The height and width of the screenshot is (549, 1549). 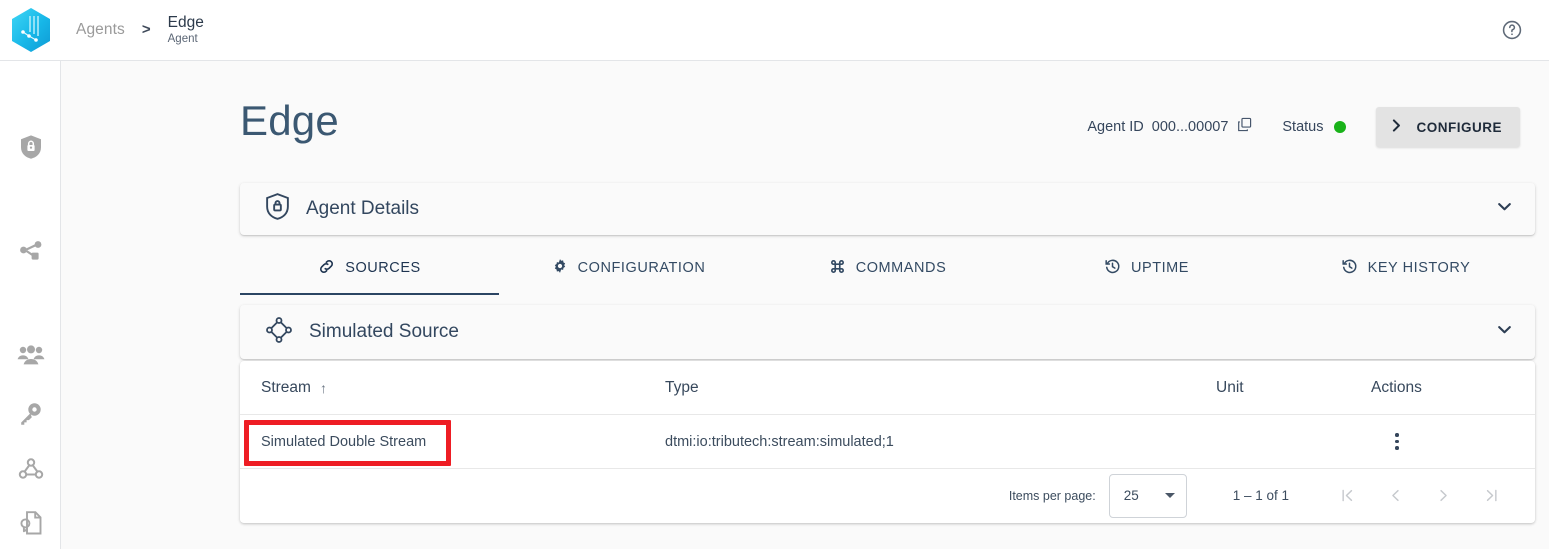 I want to click on column-header-stream-label: Stream, so click(x=286, y=387).